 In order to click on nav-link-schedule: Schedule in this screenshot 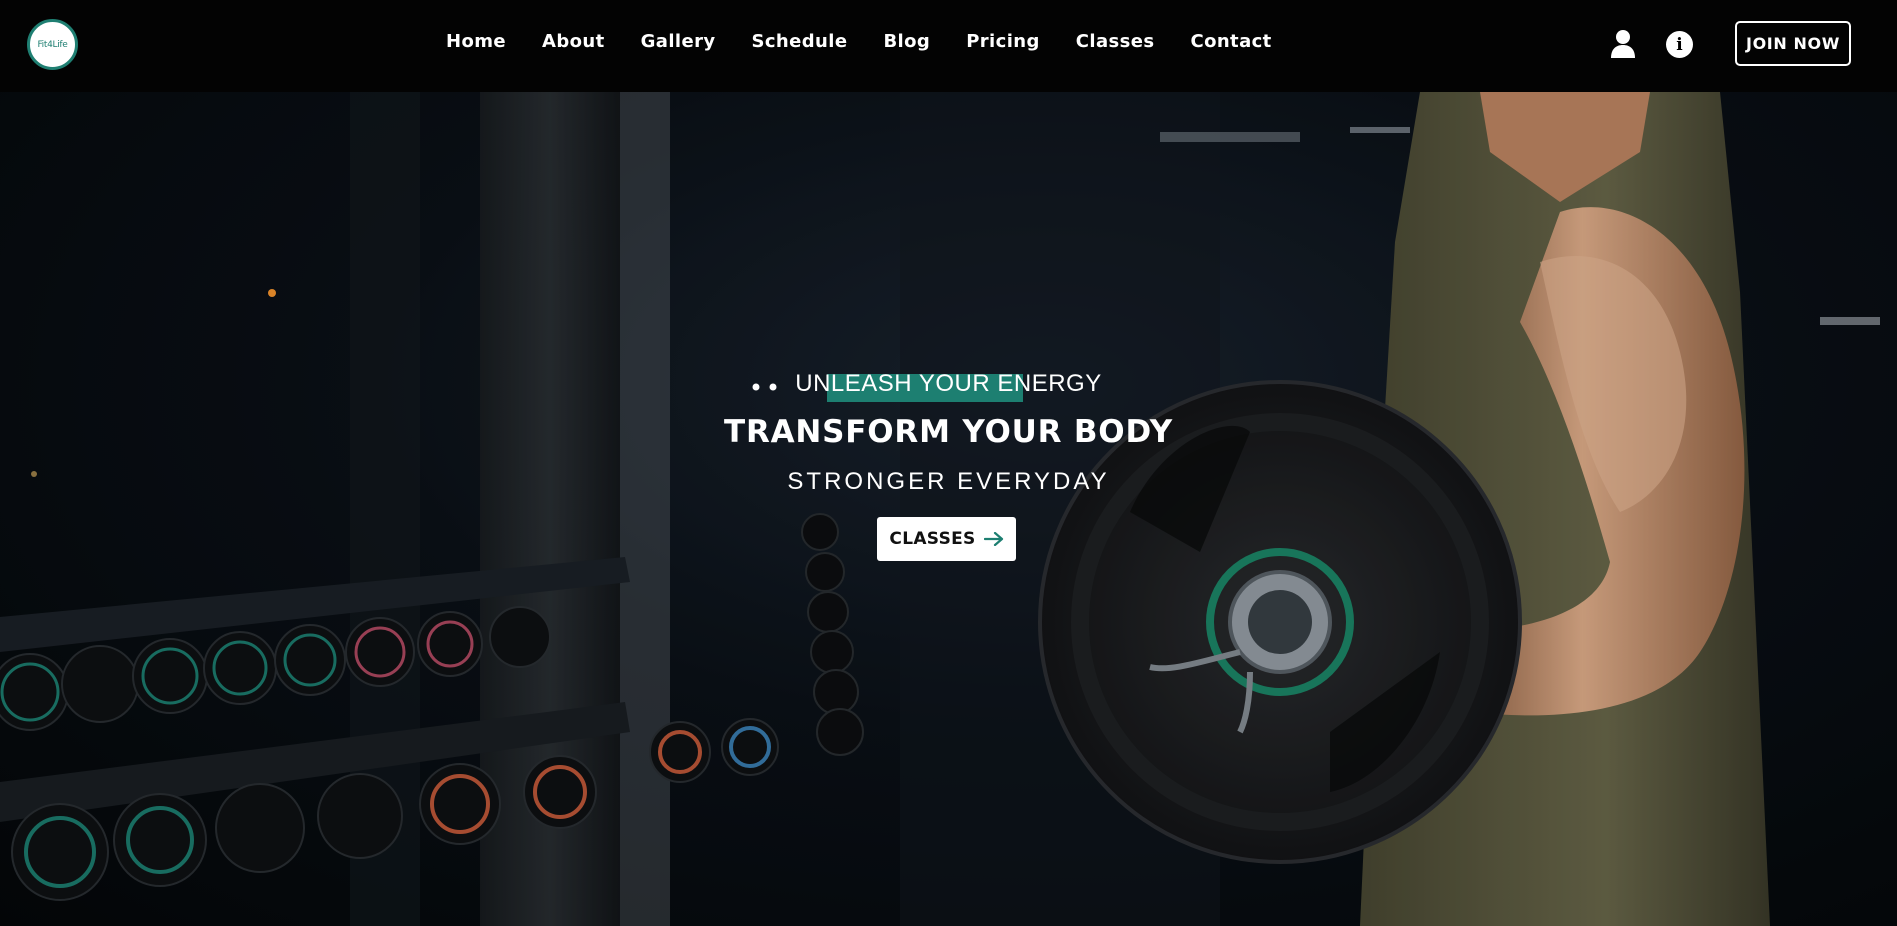, I will do `click(800, 41)`.